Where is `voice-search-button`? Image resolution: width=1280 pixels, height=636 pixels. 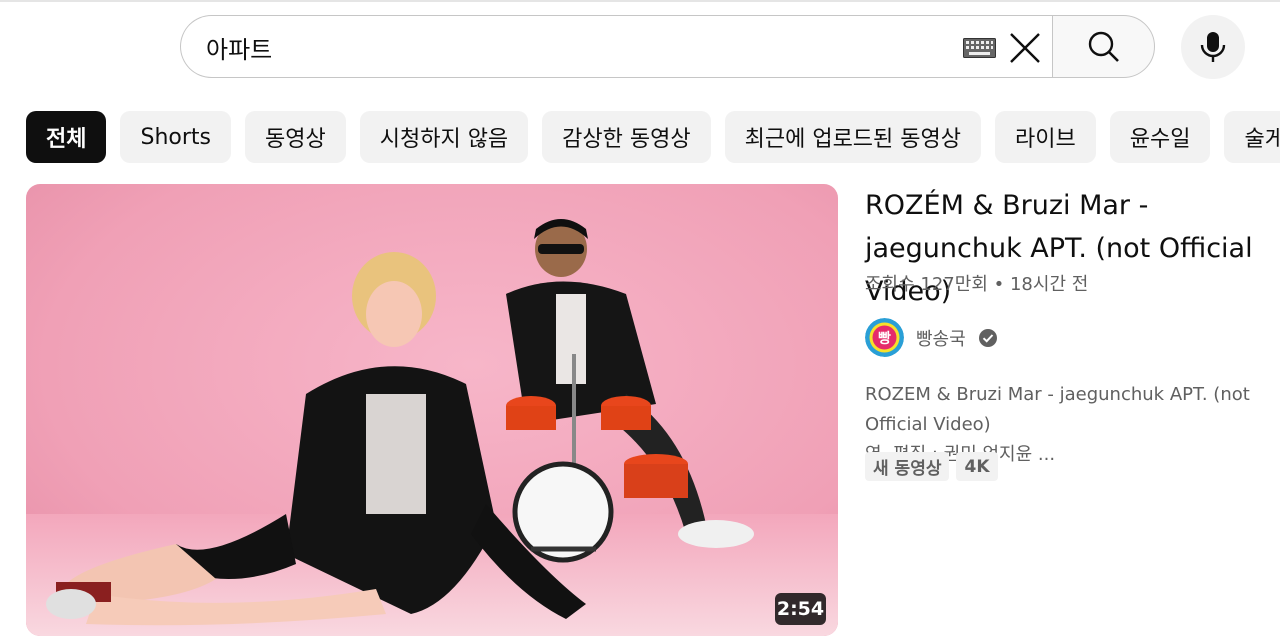
voice-search-button is located at coordinates (1213, 47).